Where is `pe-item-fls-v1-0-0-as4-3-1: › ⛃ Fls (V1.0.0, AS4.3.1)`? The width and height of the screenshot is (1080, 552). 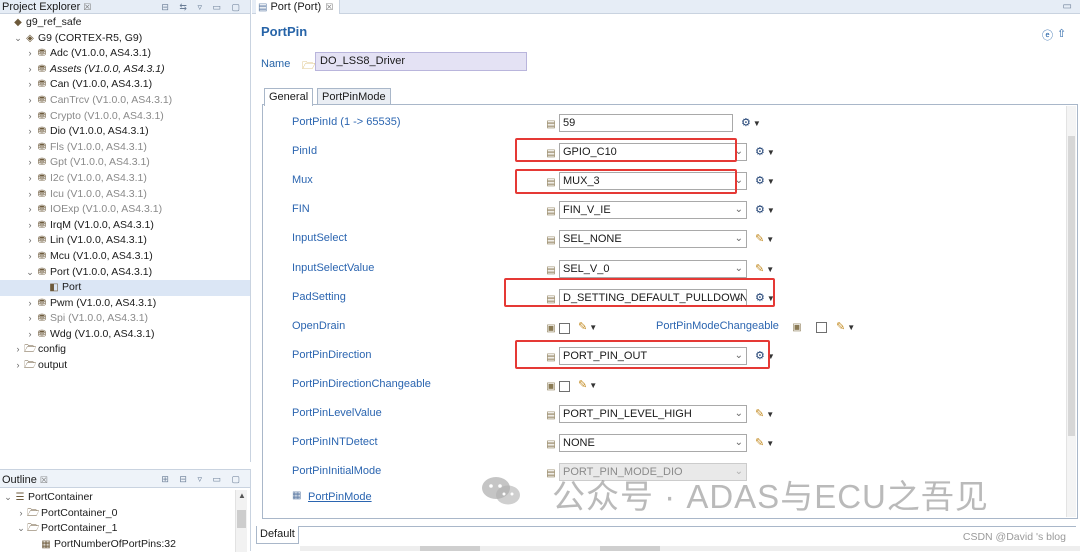 pe-item-fls-v1-0-0-as4-3-1: › ⛃ Fls (V1.0.0, AS4.3.1) is located at coordinates (125, 148).